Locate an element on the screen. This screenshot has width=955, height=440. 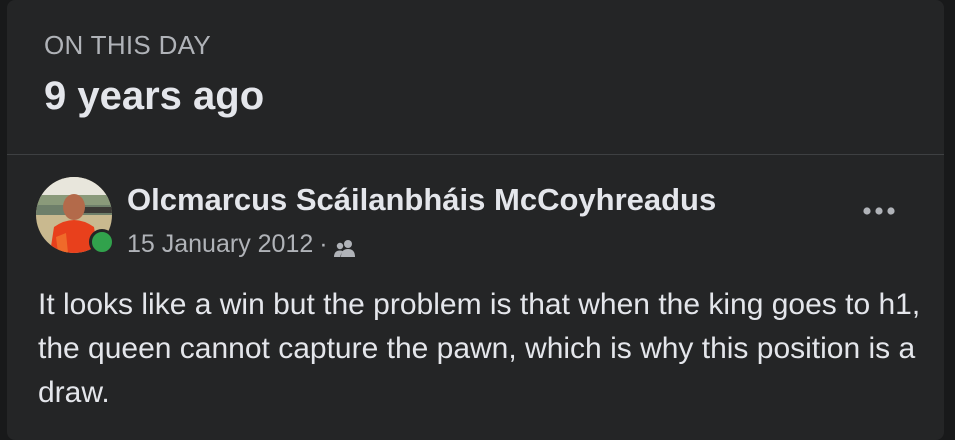
divider is located at coordinates (475, 154).